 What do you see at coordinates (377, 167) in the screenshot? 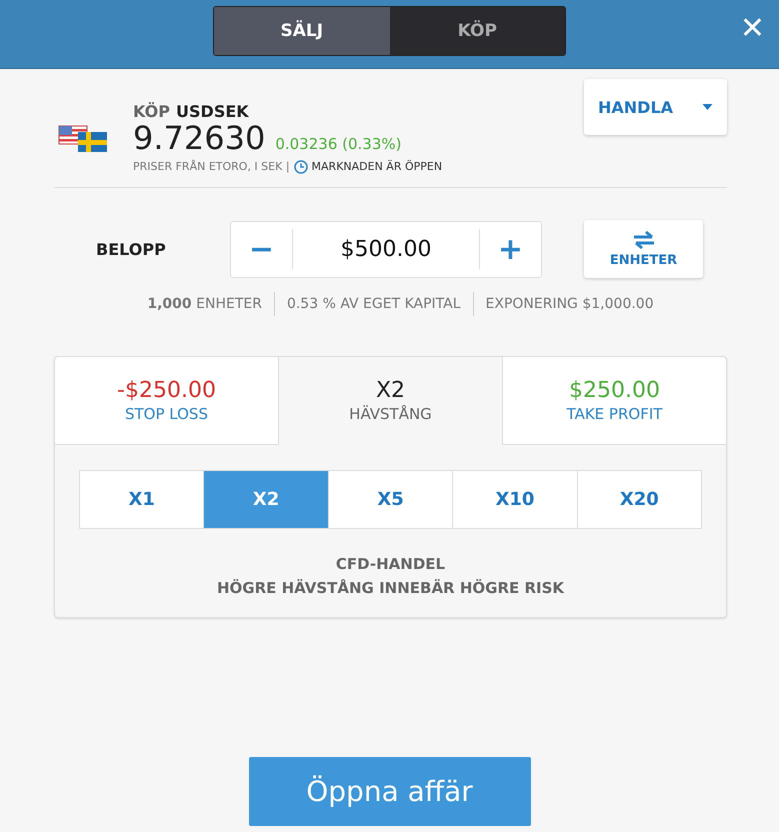
I see `market-status: MARKNADEN ÄR ÖPPEN` at bounding box center [377, 167].